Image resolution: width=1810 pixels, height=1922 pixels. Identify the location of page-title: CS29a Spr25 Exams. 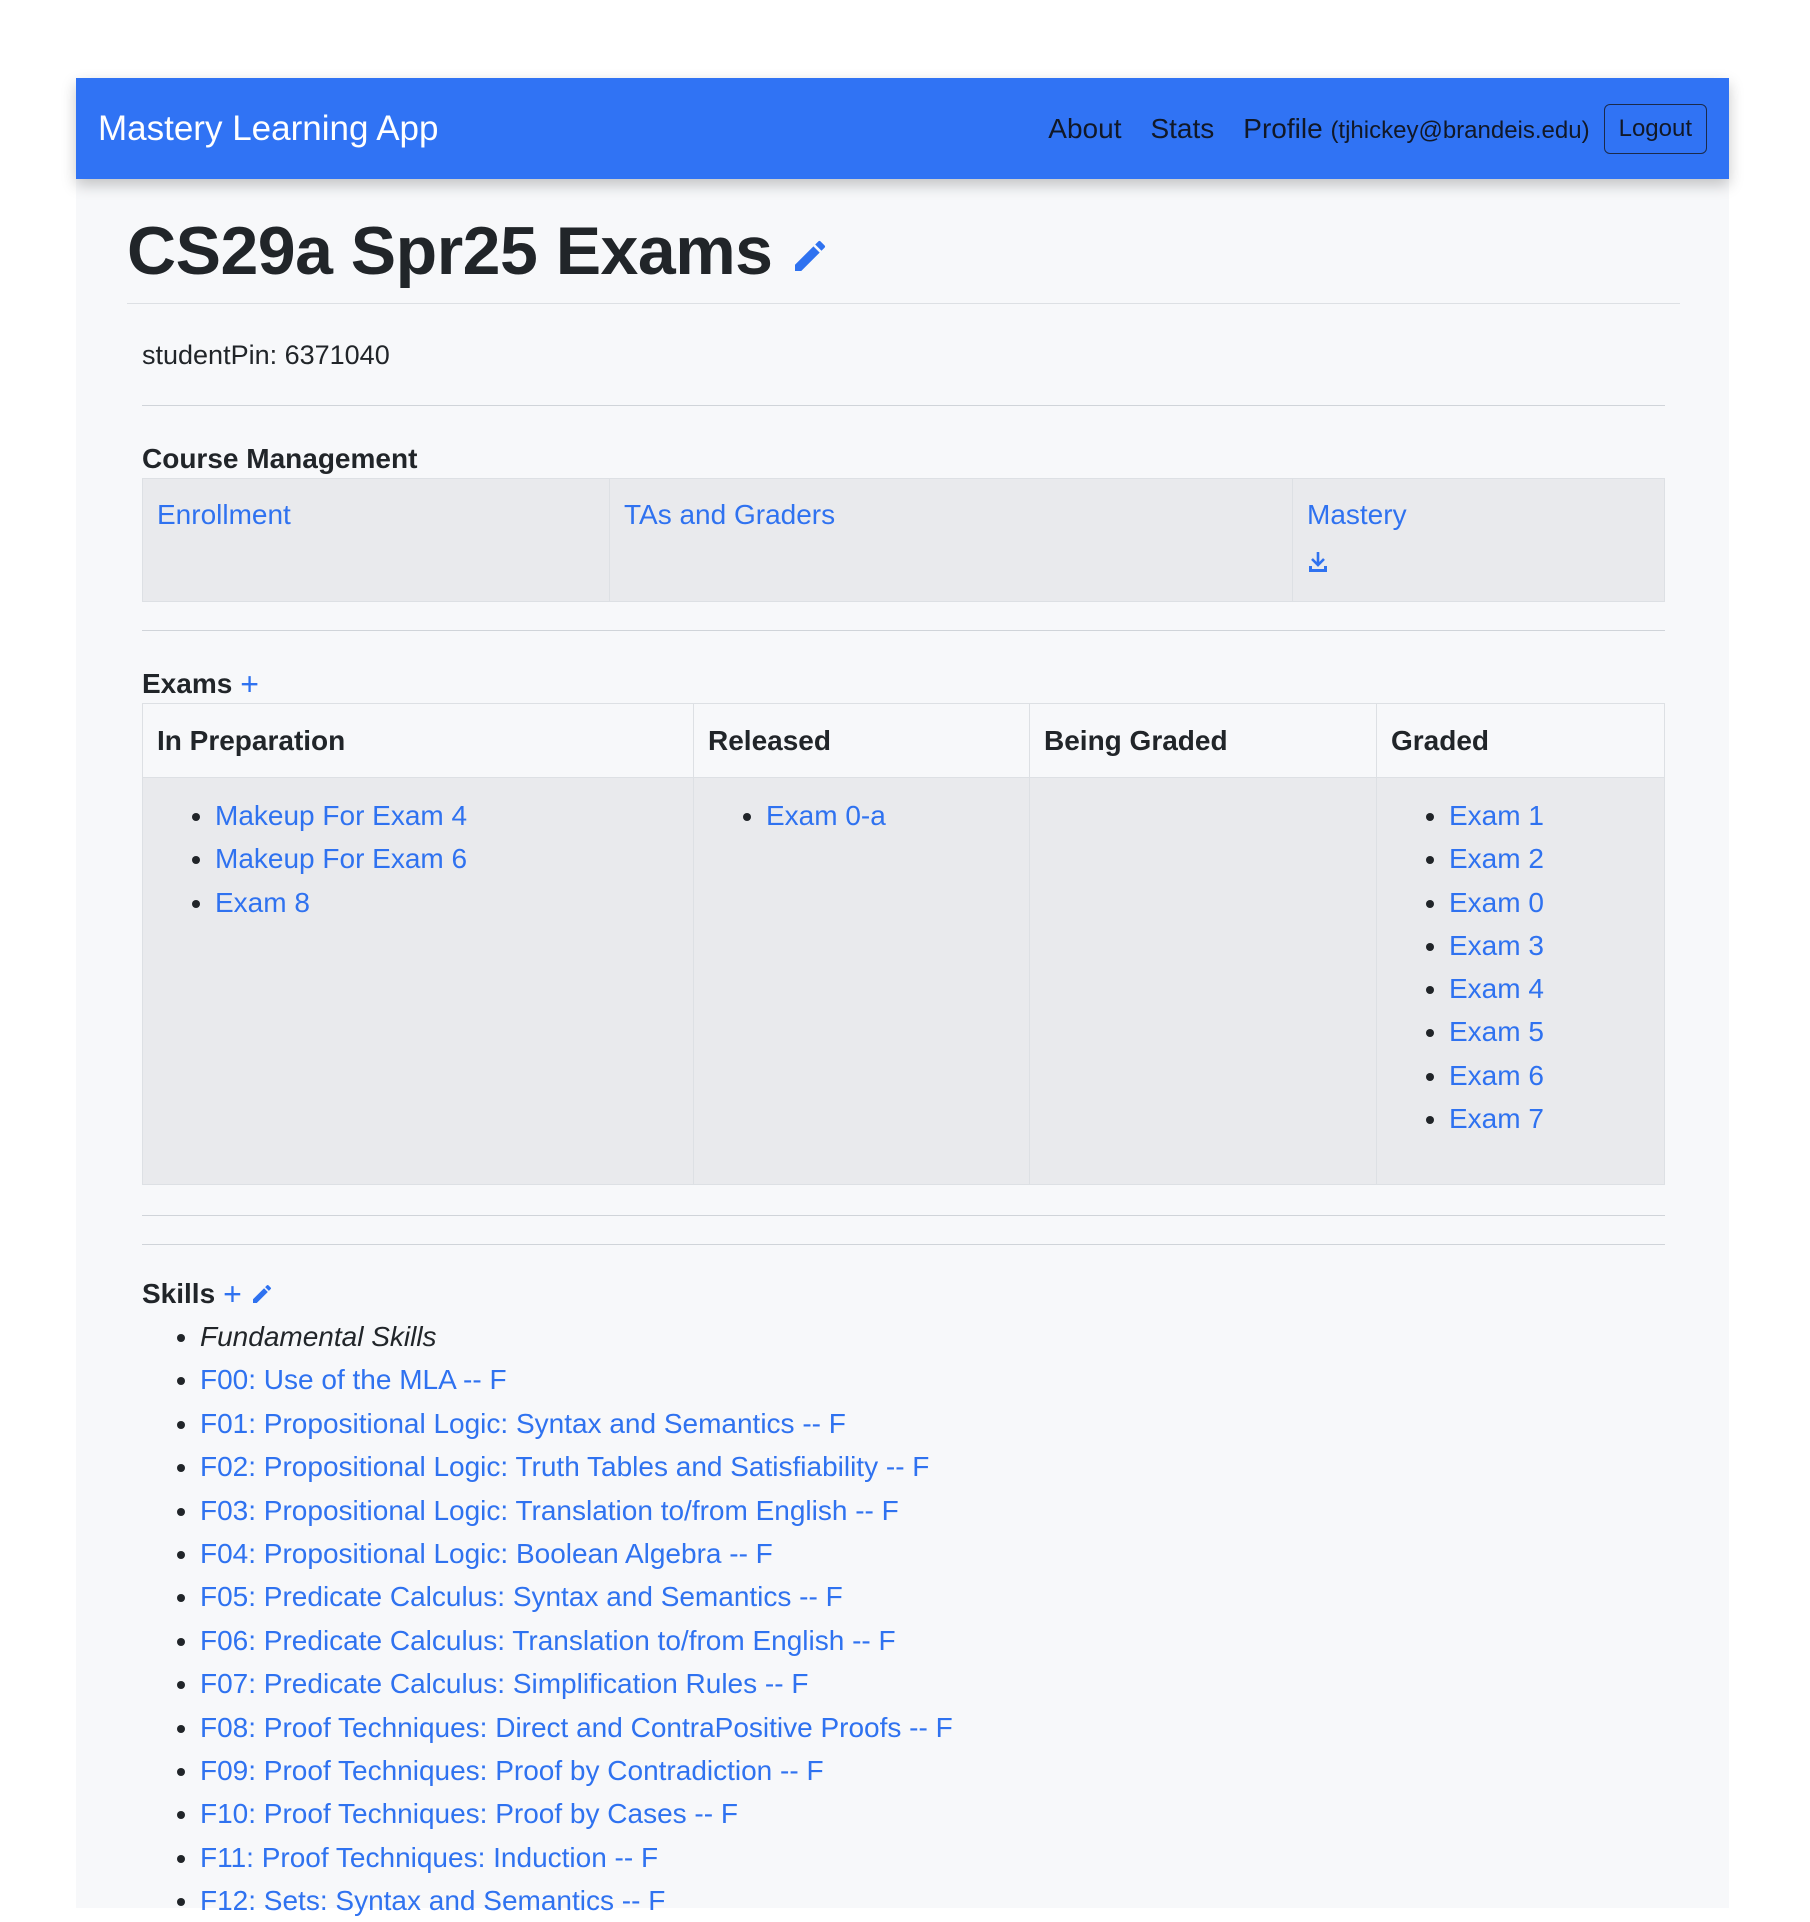
(450, 251).